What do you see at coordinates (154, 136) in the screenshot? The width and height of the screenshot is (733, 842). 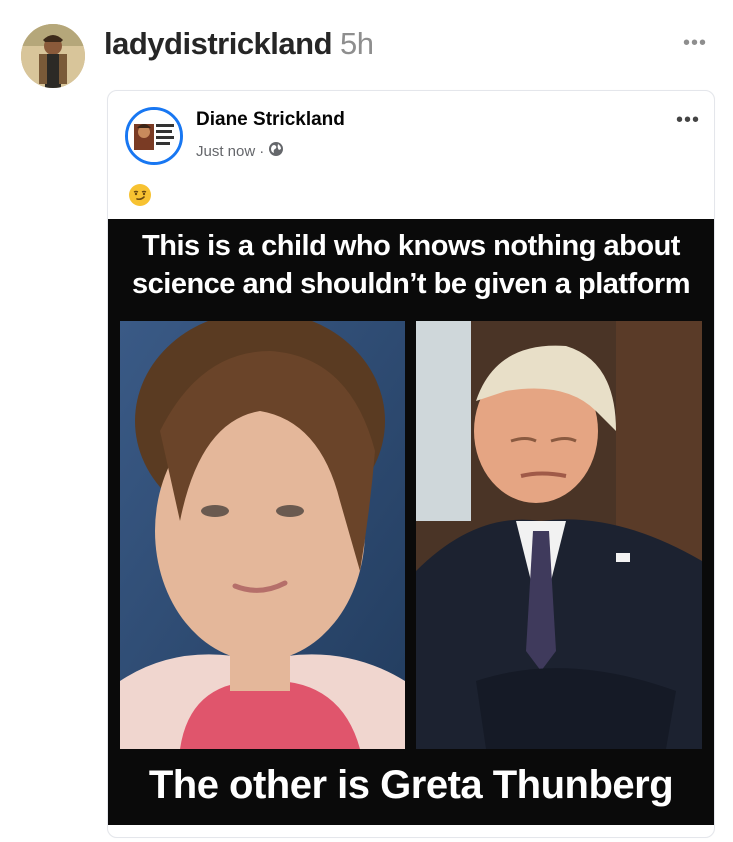 I see `author-avatar` at bounding box center [154, 136].